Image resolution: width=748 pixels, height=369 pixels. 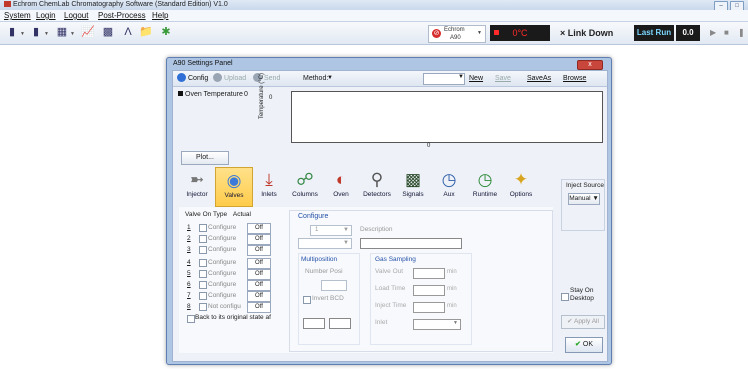 I want to click on puzzle-icon: ✱, so click(x=166, y=32).